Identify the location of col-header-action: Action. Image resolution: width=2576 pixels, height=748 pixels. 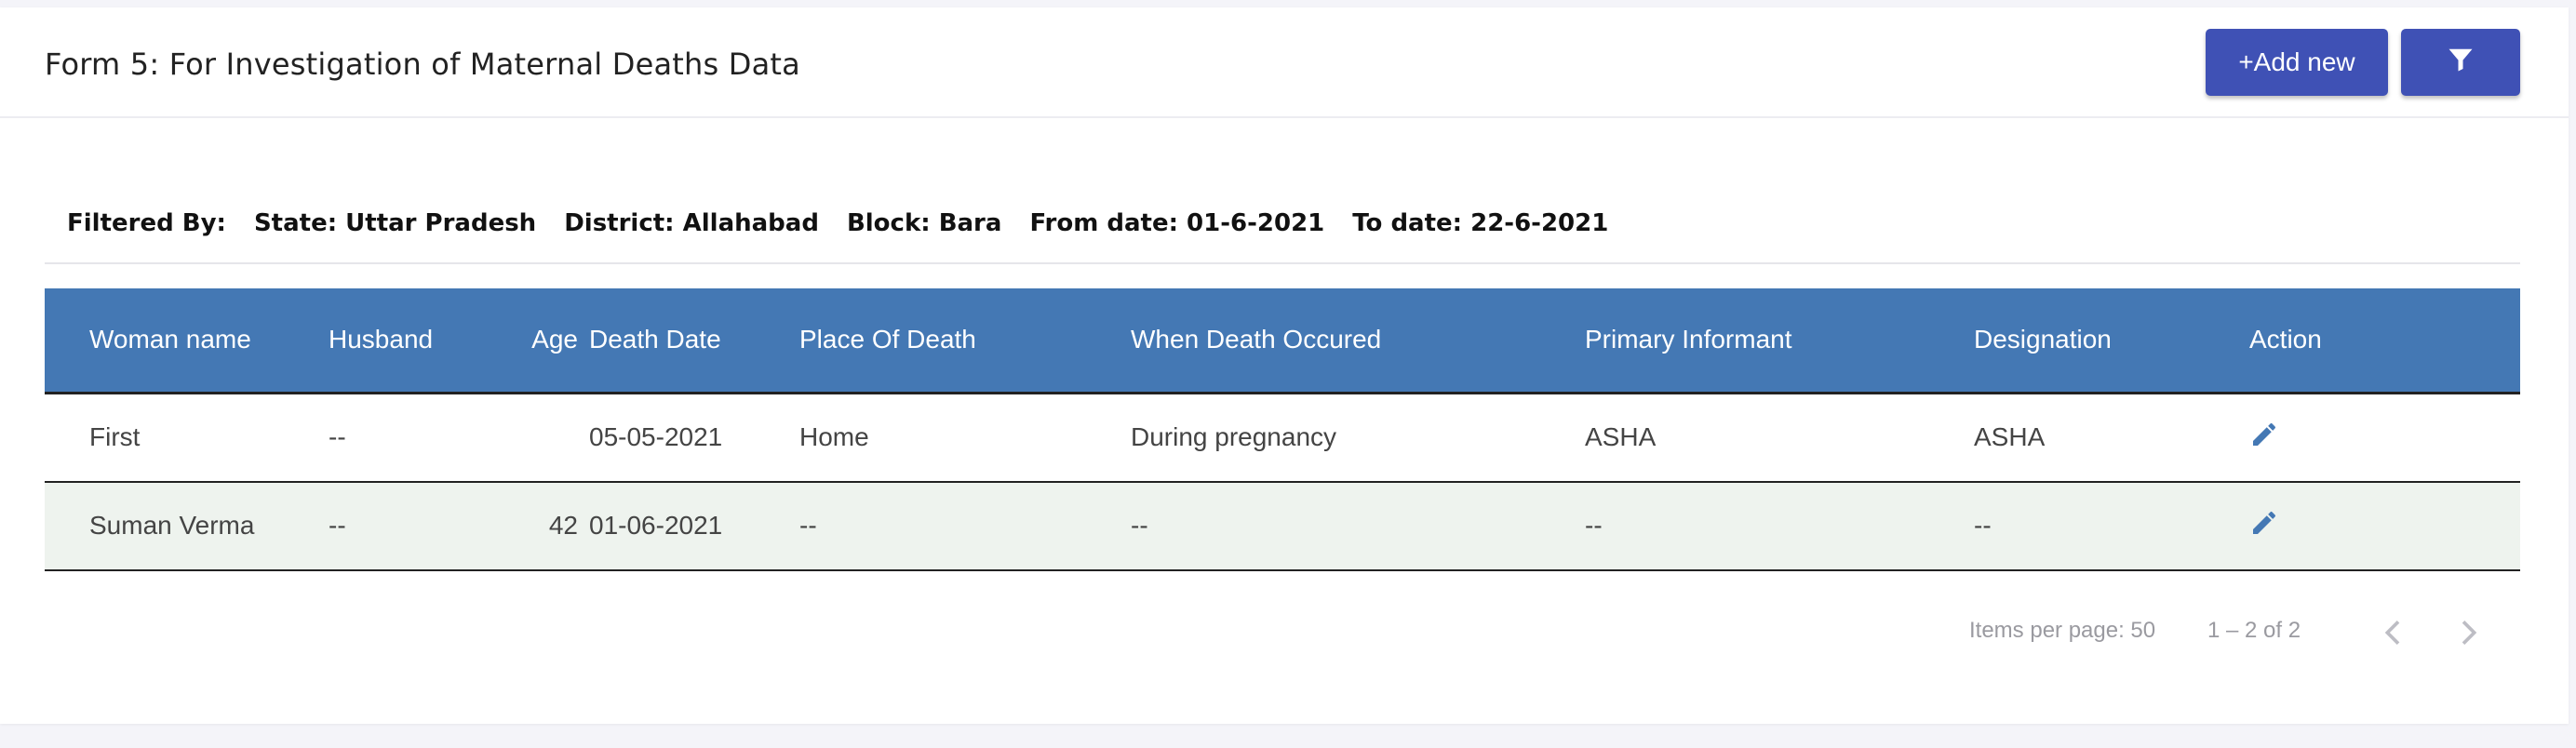
(2384, 341).